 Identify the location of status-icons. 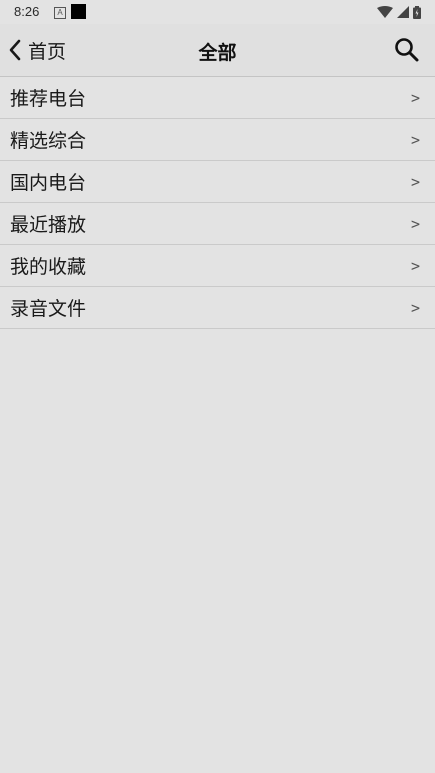
(399, 12).